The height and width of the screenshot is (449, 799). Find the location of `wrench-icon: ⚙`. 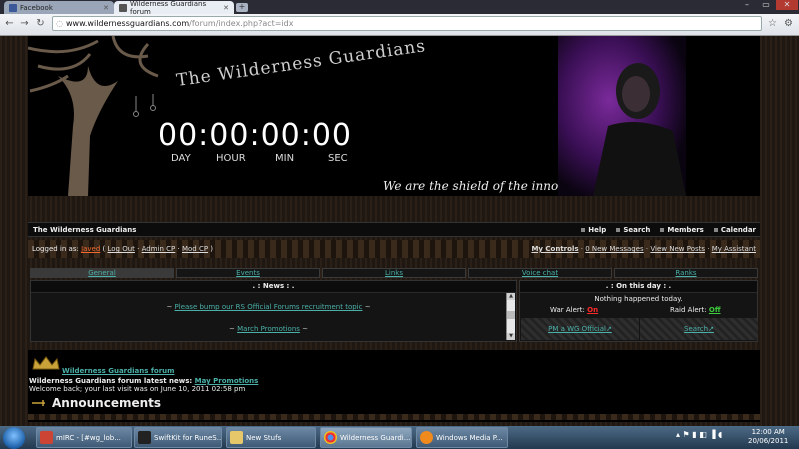

wrench-icon: ⚙ is located at coordinates (788, 23).